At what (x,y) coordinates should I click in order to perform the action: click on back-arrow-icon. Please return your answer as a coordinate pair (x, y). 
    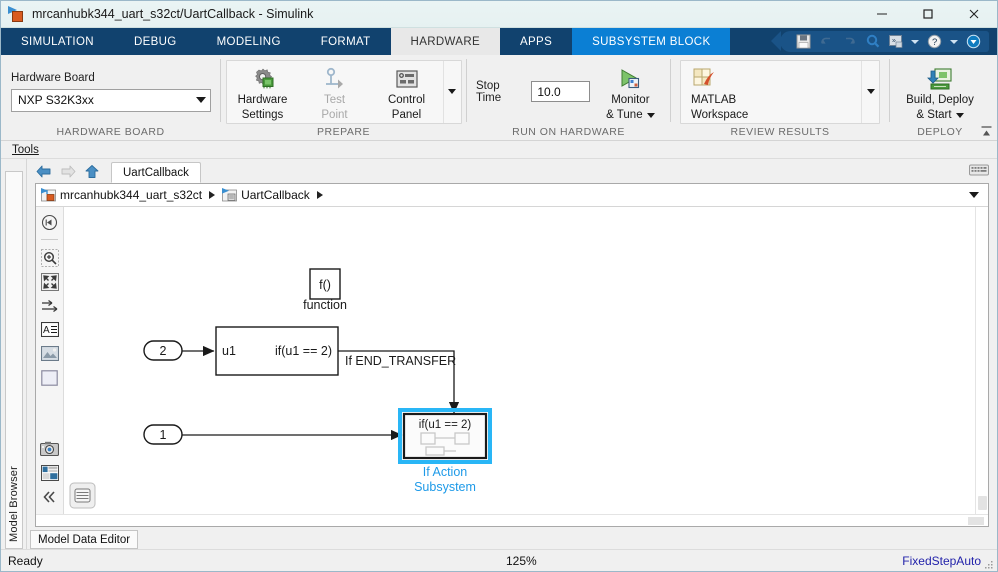
    Looking at the image, I should click on (44, 171).